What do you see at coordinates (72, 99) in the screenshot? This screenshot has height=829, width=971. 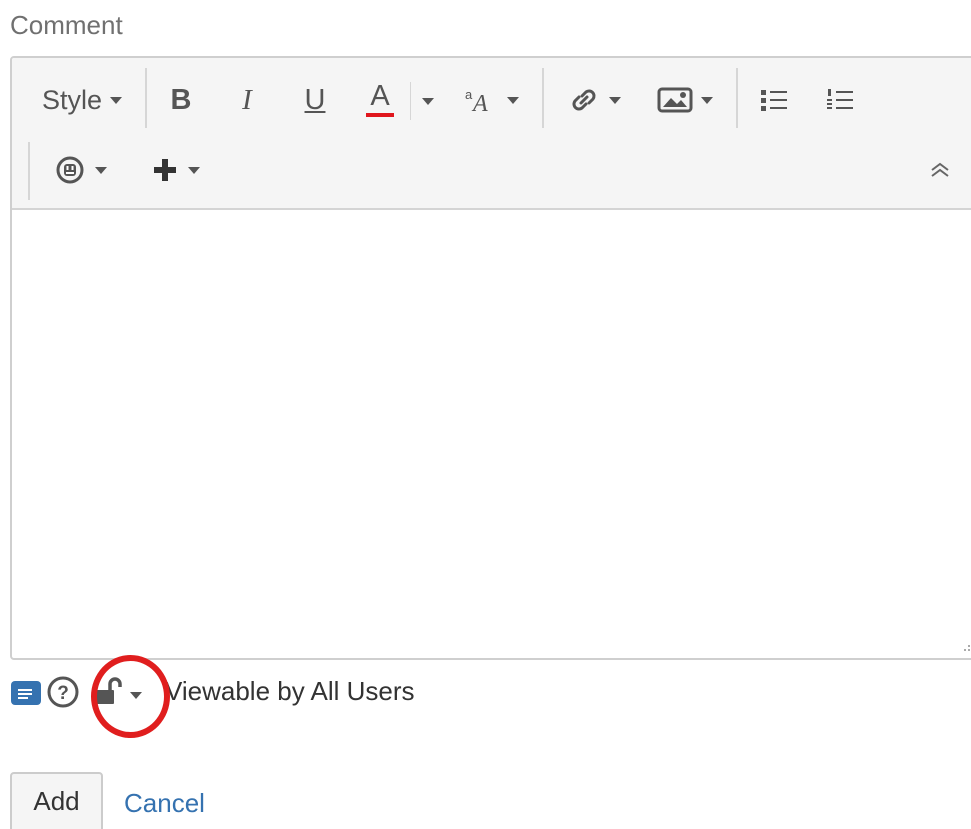 I see `style-dropdown-label: Style` at bounding box center [72, 99].